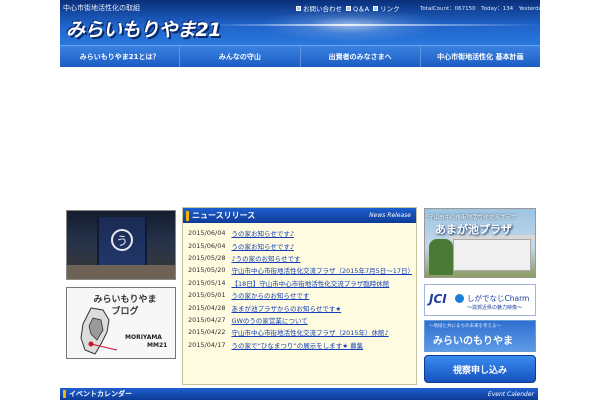 This screenshot has width=600, height=400. Describe the element at coordinates (207, 319) in the screenshot. I see `news-date: 2015/04/27` at that location.